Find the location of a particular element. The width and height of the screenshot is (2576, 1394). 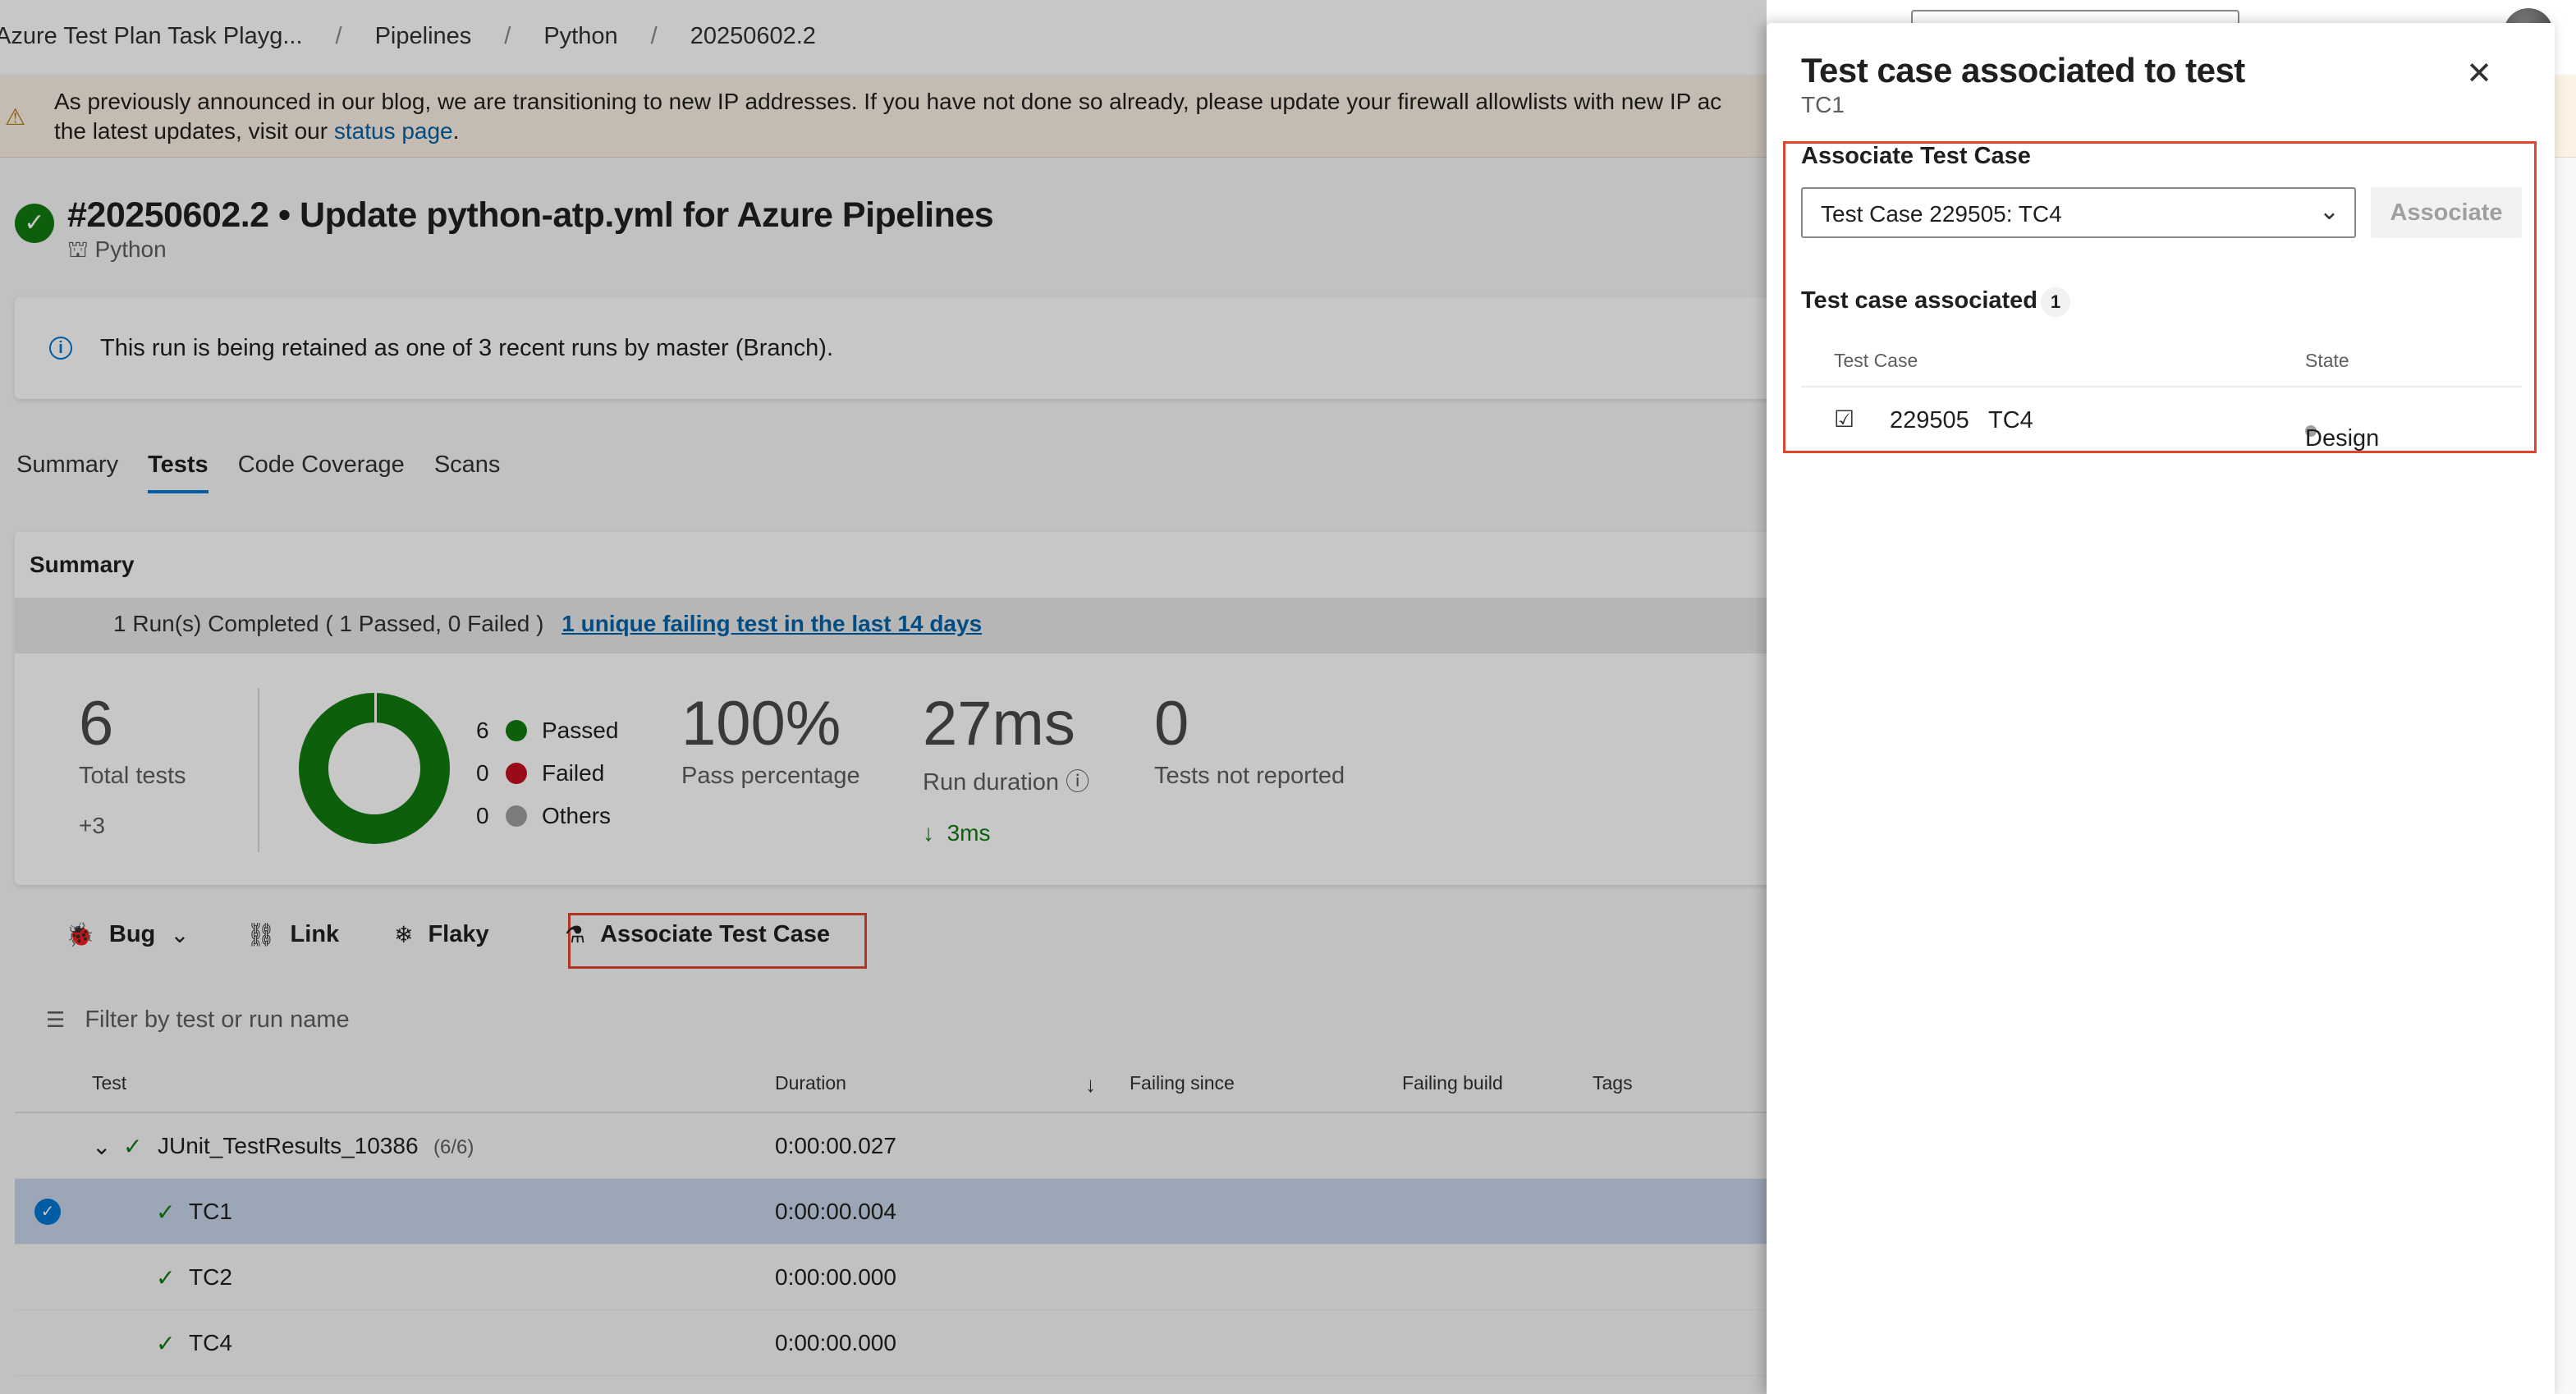

state-label: Design is located at coordinates (2342, 438).